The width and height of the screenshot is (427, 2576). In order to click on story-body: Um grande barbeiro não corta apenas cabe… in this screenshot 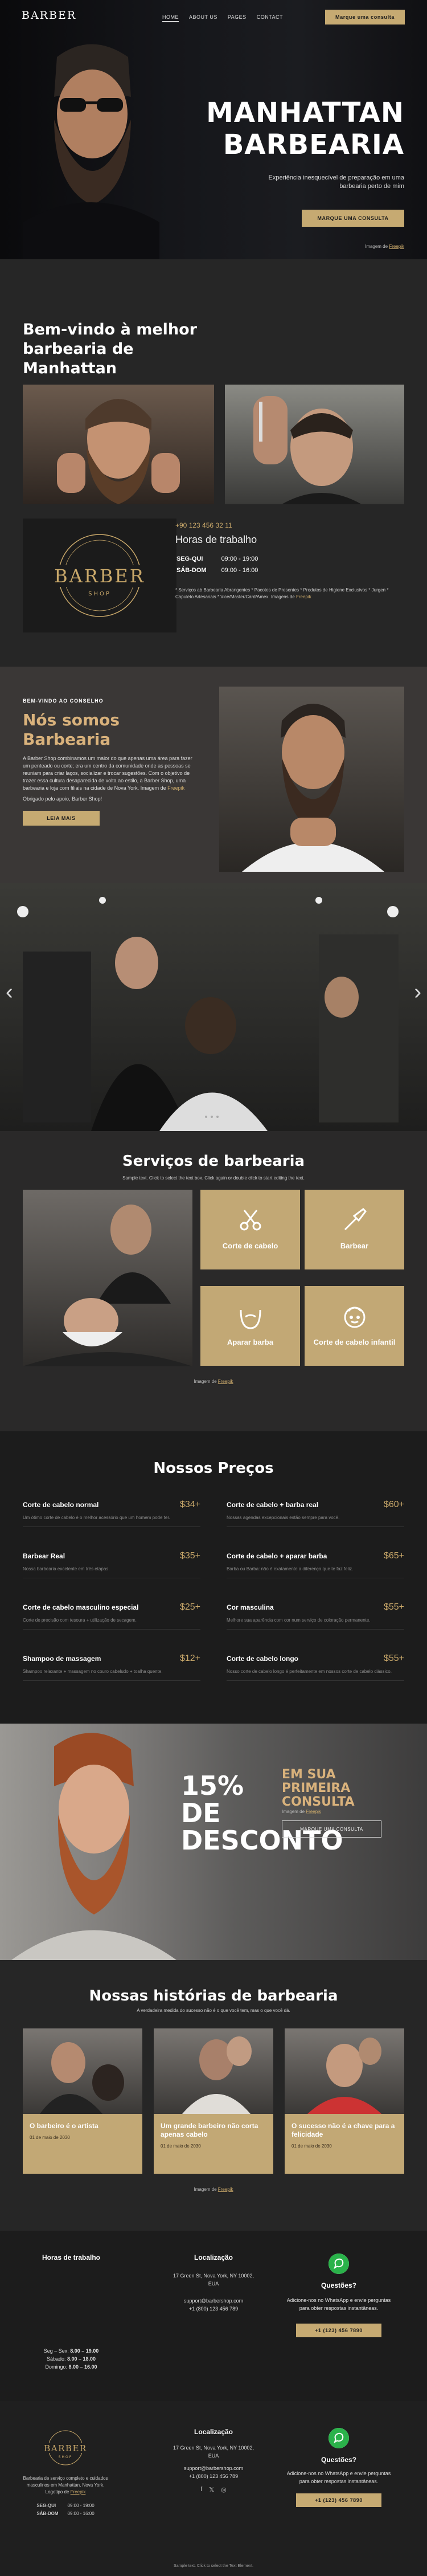, I will do `click(213, 2144)`.